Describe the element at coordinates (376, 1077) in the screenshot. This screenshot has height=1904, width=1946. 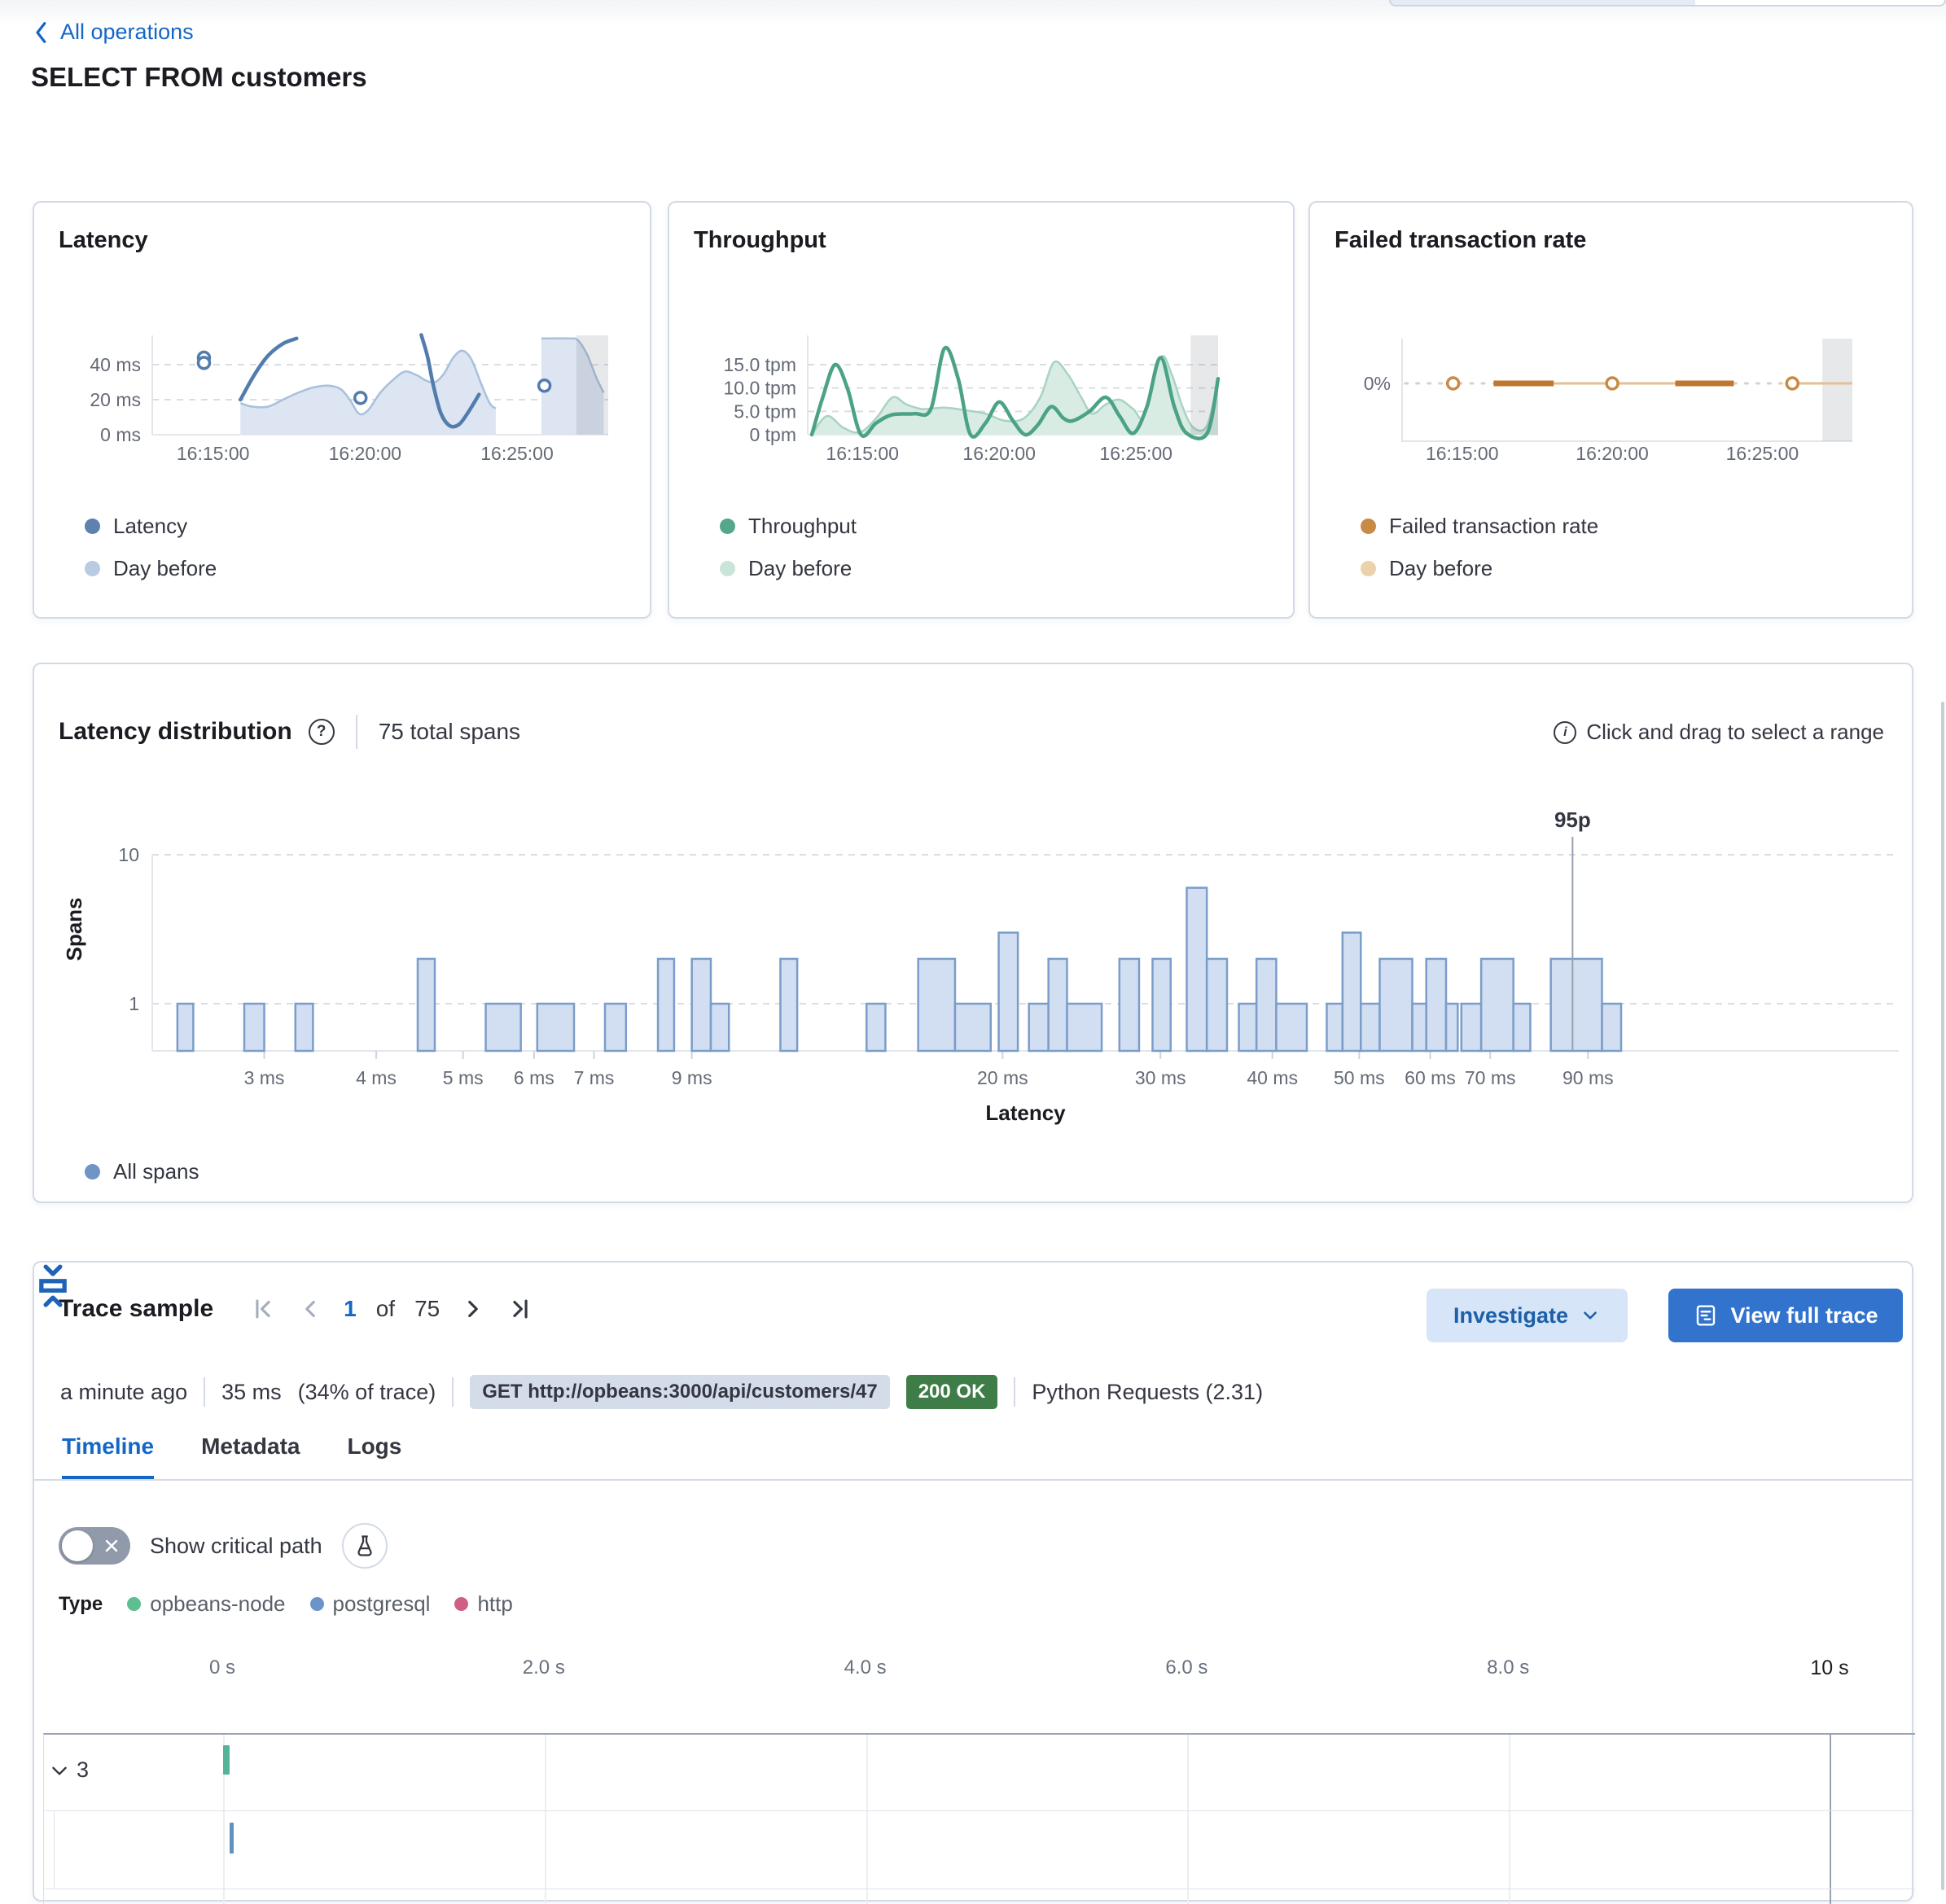
I see `svg-text: 4 ms` at that location.